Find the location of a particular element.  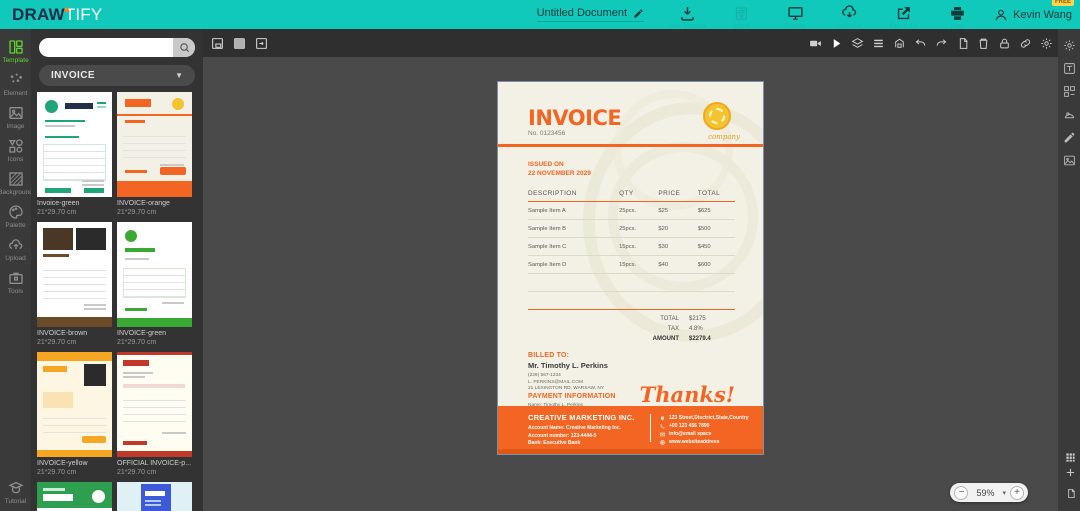

graduation-cap-icon is located at coordinates (15, 487).